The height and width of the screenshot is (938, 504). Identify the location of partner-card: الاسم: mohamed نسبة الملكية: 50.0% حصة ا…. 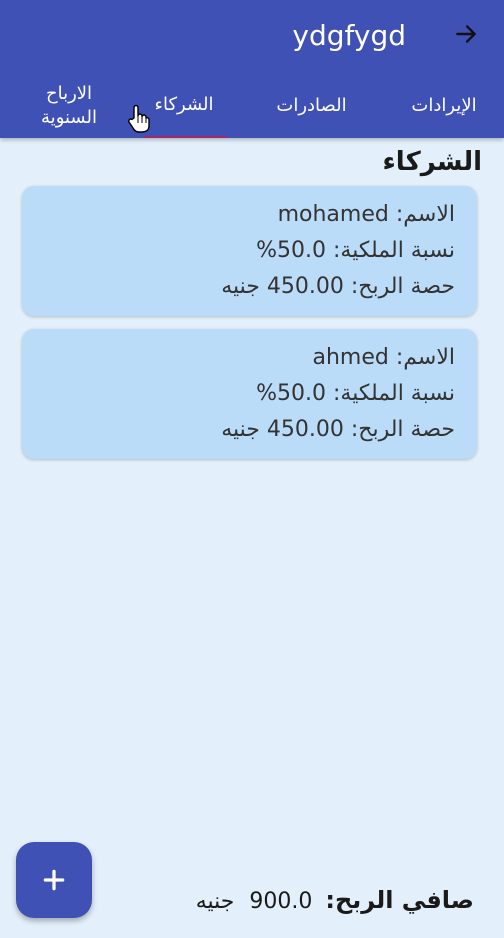
(249, 251).